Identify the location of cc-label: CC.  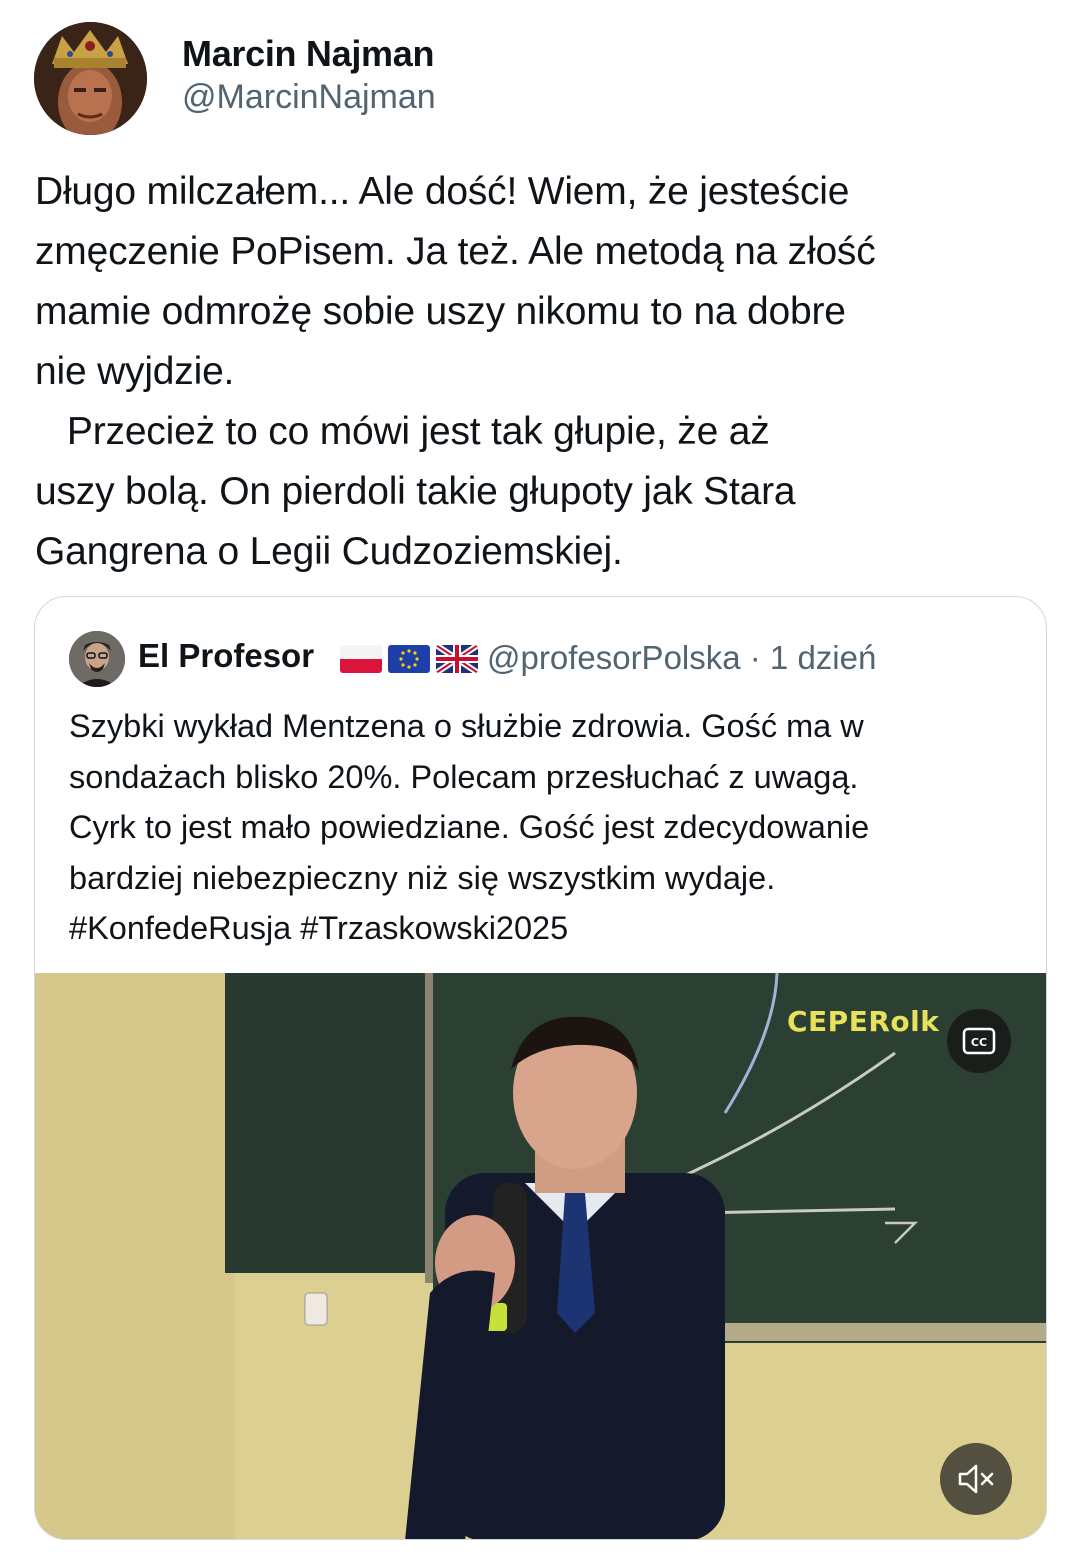
(979, 1042).